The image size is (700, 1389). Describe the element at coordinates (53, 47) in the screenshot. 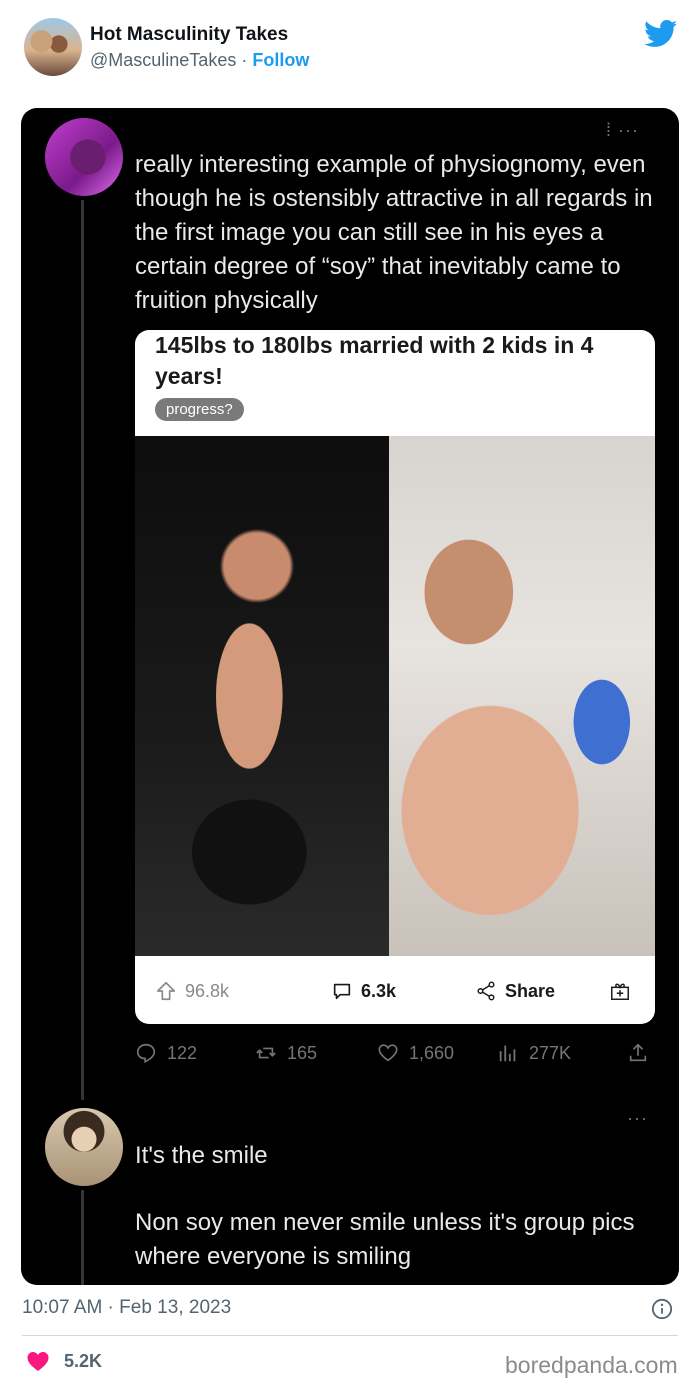

I see `author-avatar` at that location.